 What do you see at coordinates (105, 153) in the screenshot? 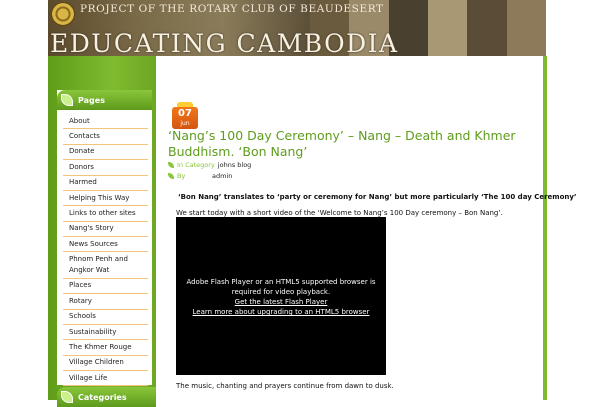
I see `page-link-donate: Donate` at bounding box center [105, 153].